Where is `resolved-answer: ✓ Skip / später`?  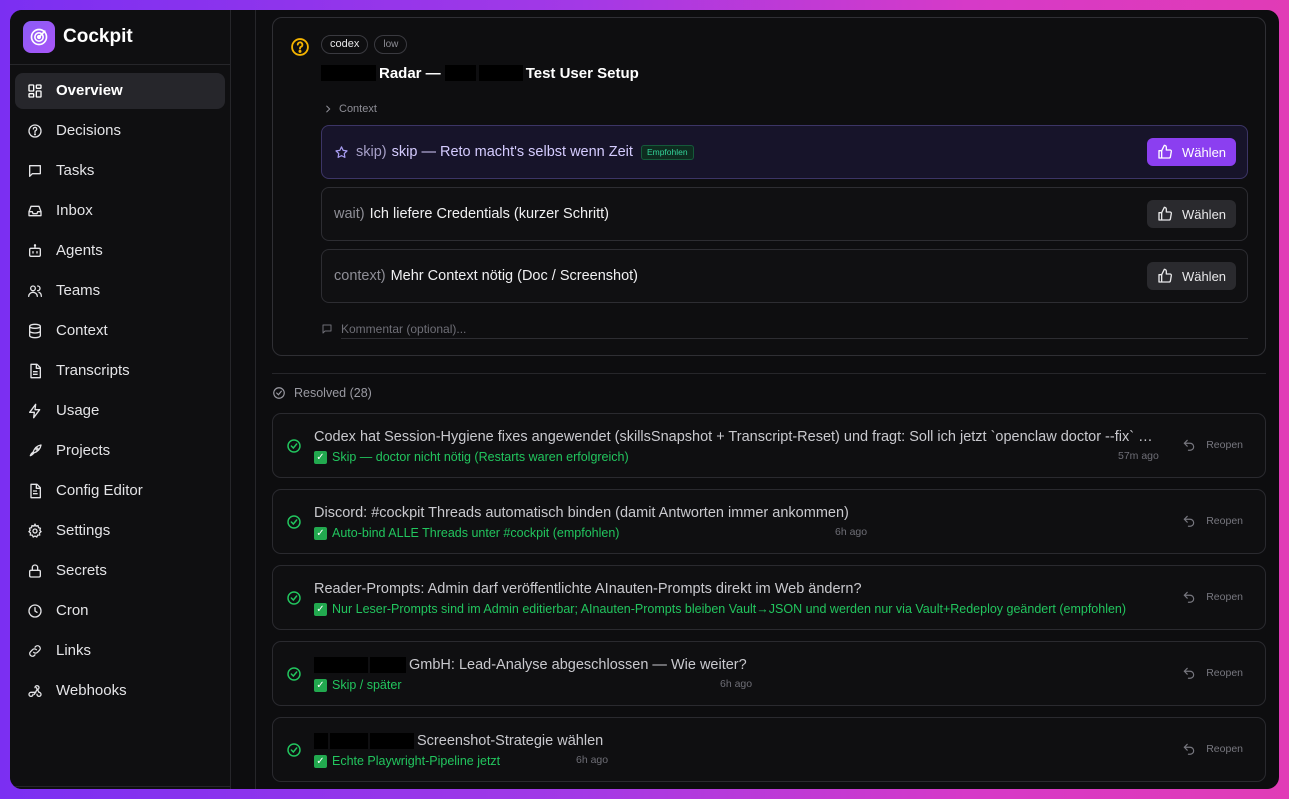
resolved-answer: ✓ Skip / später is located at coordinates (357, 685).